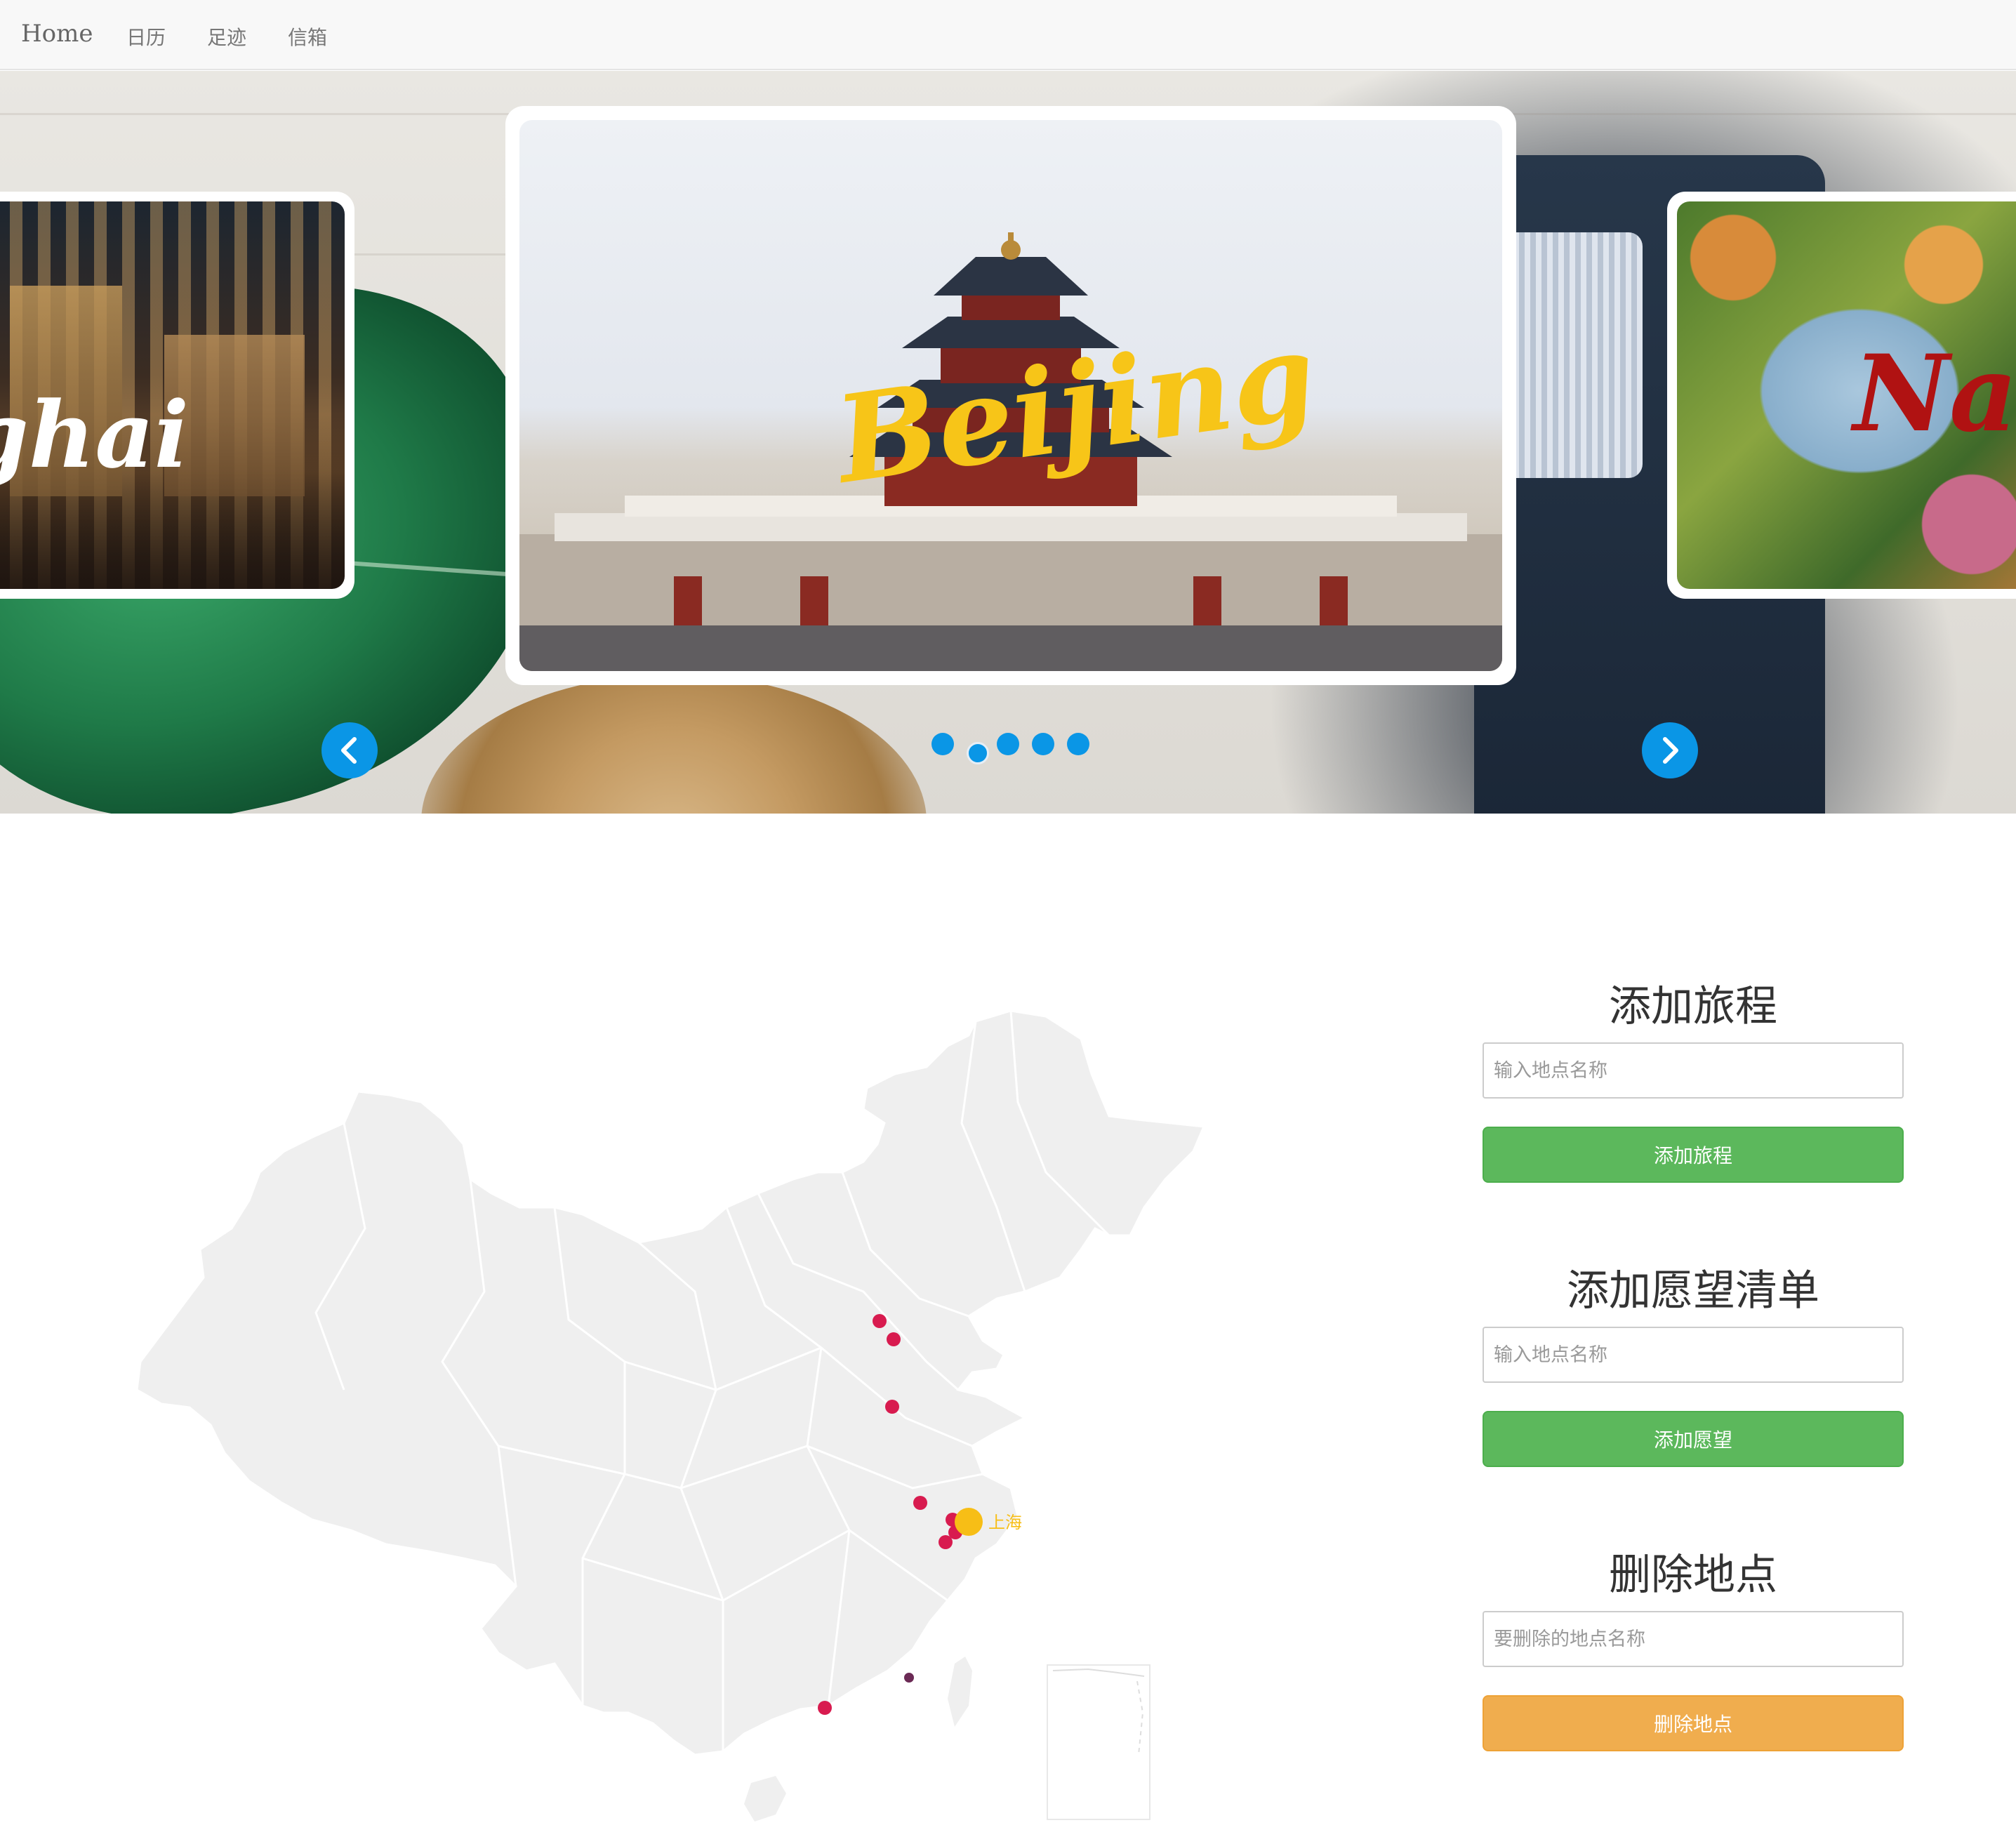  What do you see at coordinates (1693, 1290) in the screenshot?
I see `add-wishlist-title: 添加愿望清单` at bounding box center [1693, 1290].